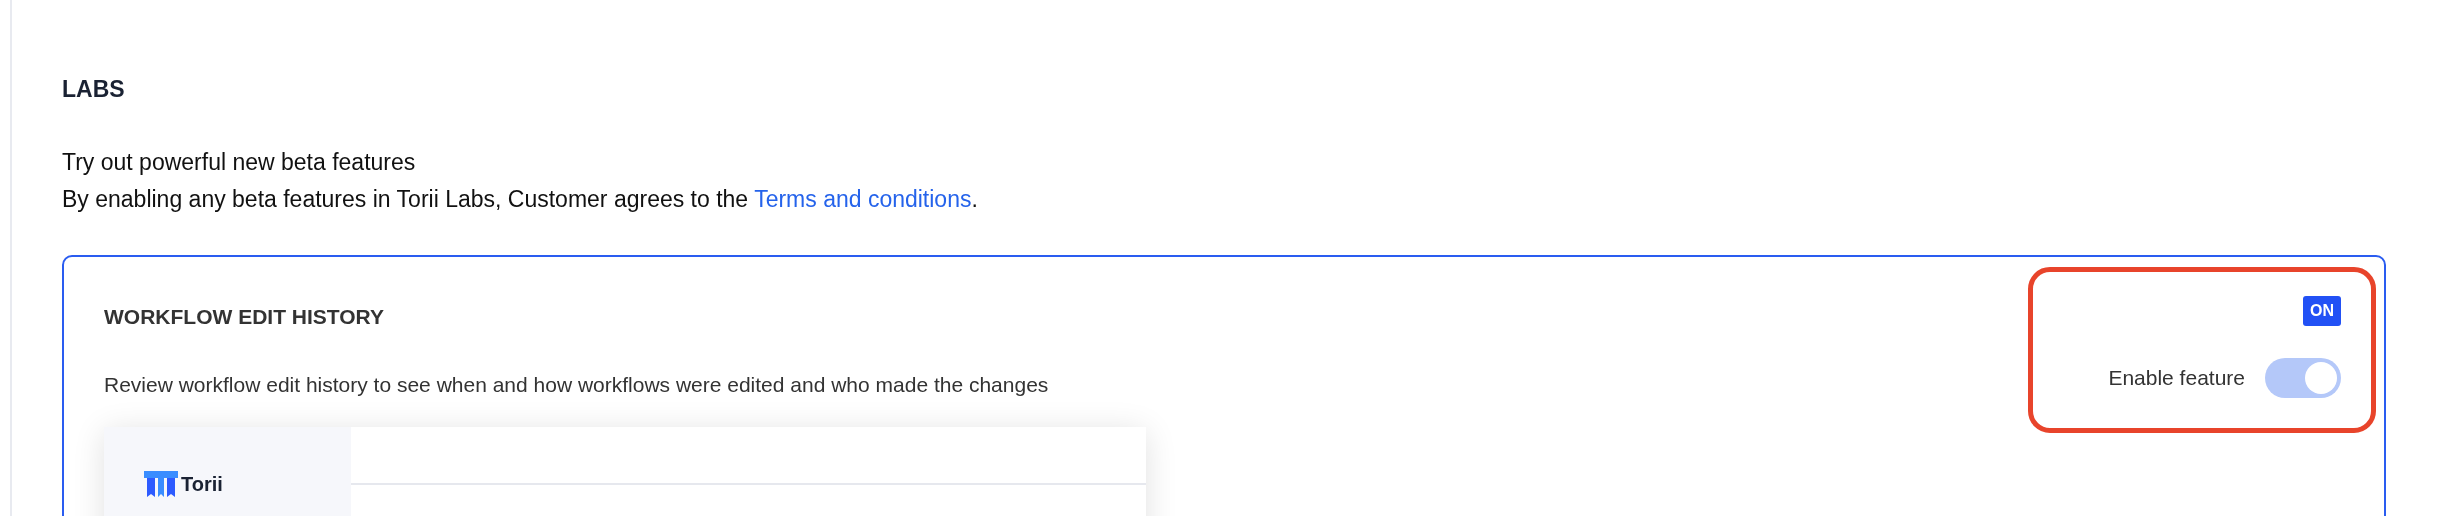  What do you see at coordinates (202, 484) in the screenshot?
I see `logo-text: Torii` at bounding box center [202, 484].